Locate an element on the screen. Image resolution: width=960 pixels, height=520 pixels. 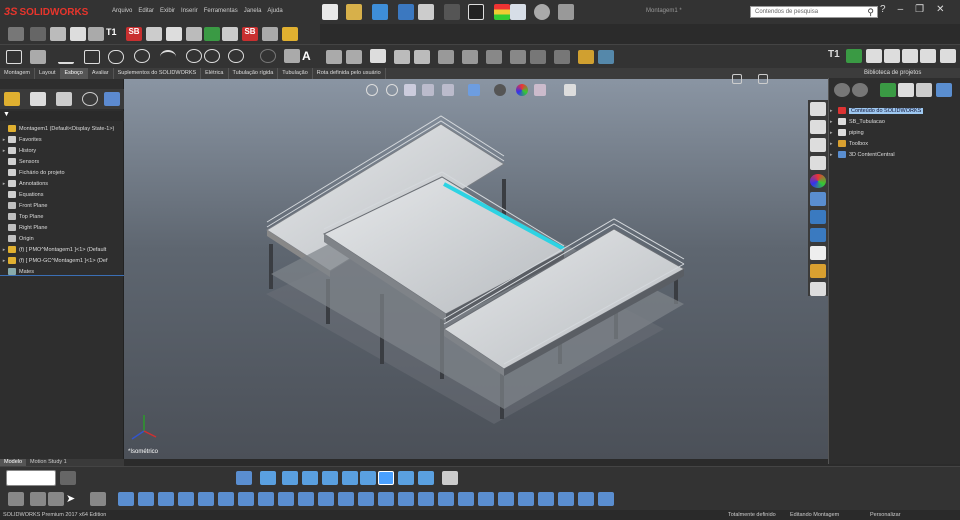
doc-e-icon is located at coordinates (948, 56).